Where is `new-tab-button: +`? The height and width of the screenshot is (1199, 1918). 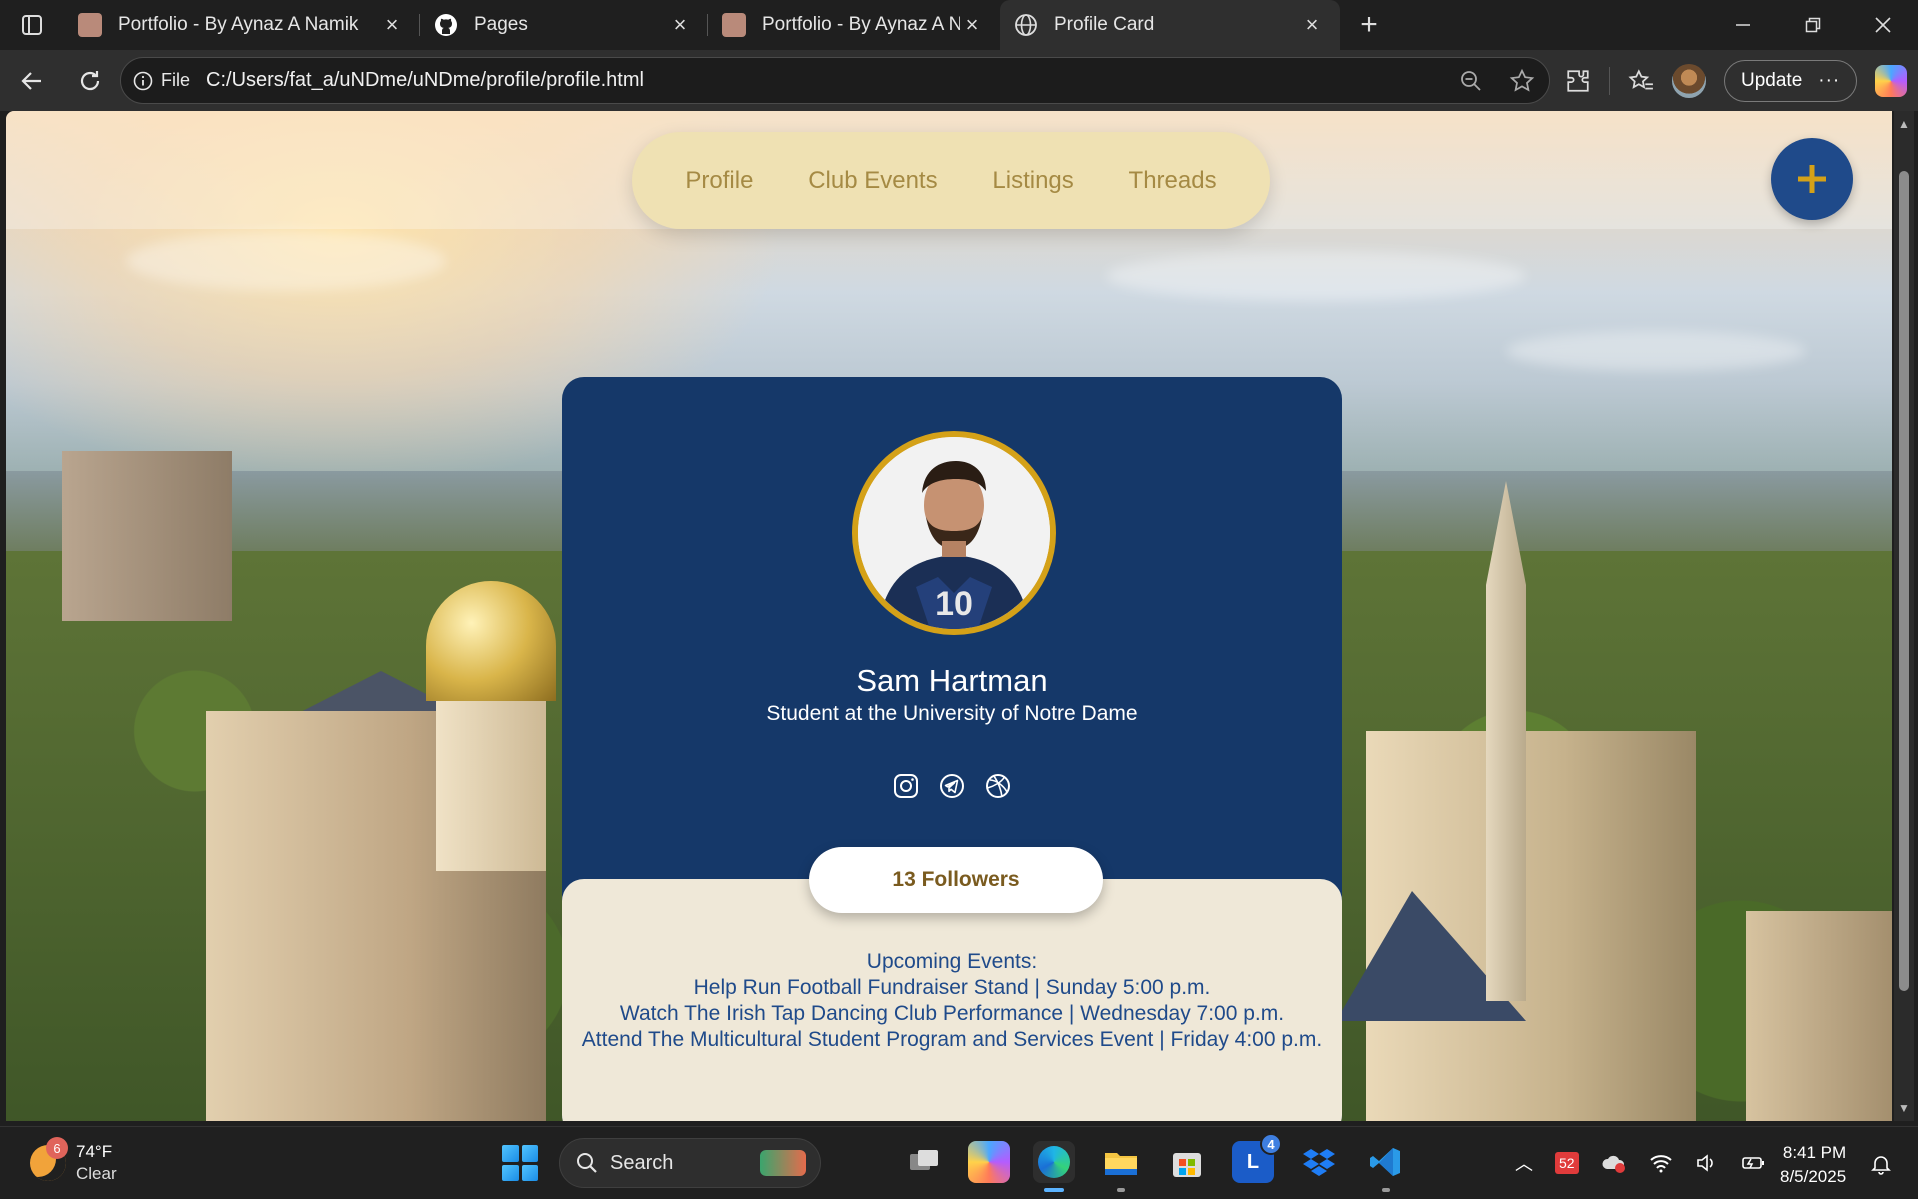
new-tab-button: + is located at coordinates (1369, 25).